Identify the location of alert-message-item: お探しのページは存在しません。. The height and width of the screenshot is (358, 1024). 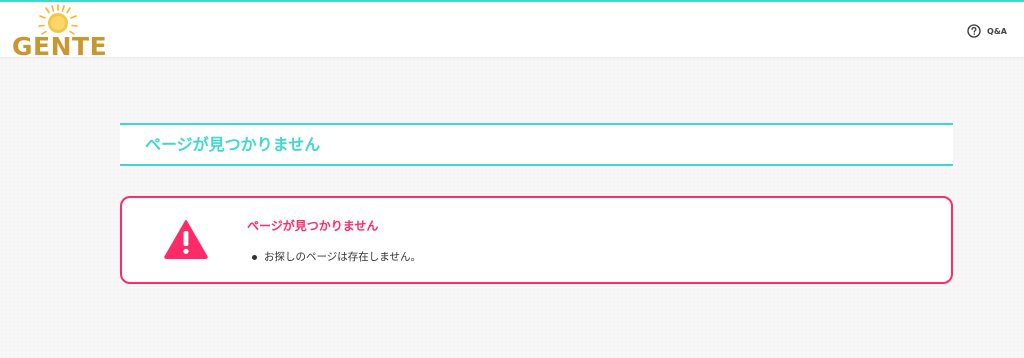
(336, 257).